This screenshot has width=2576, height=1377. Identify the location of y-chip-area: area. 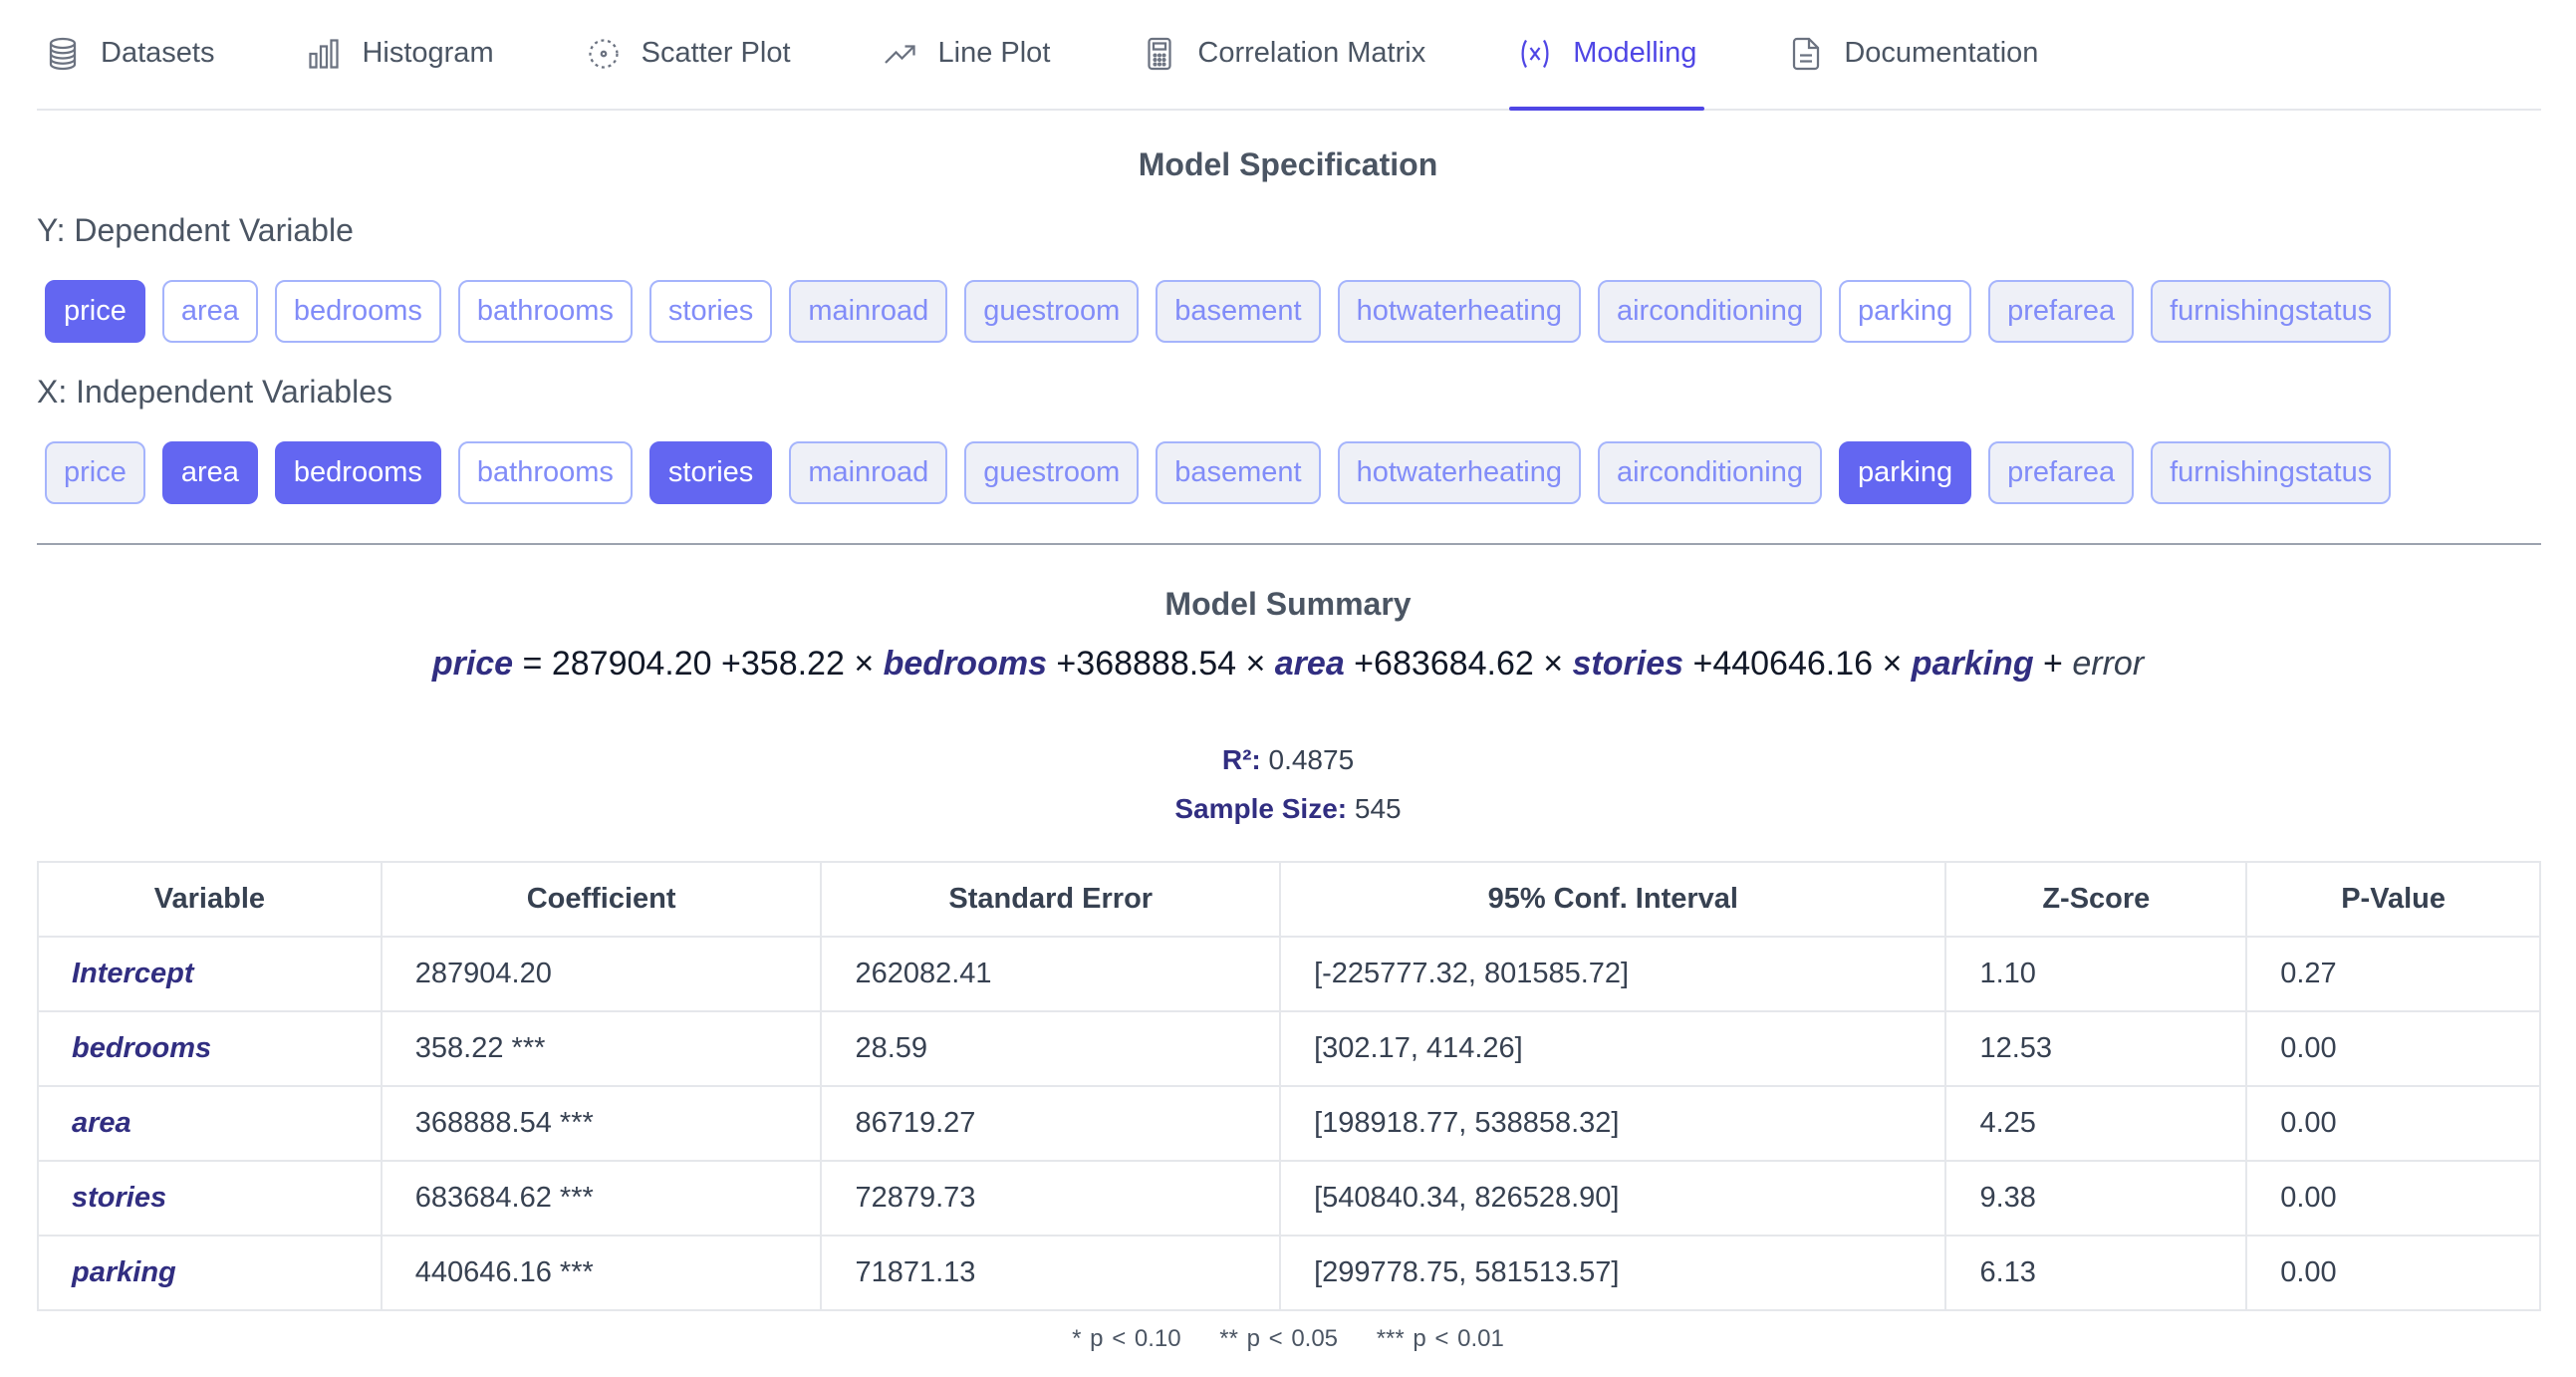
(209, 311).